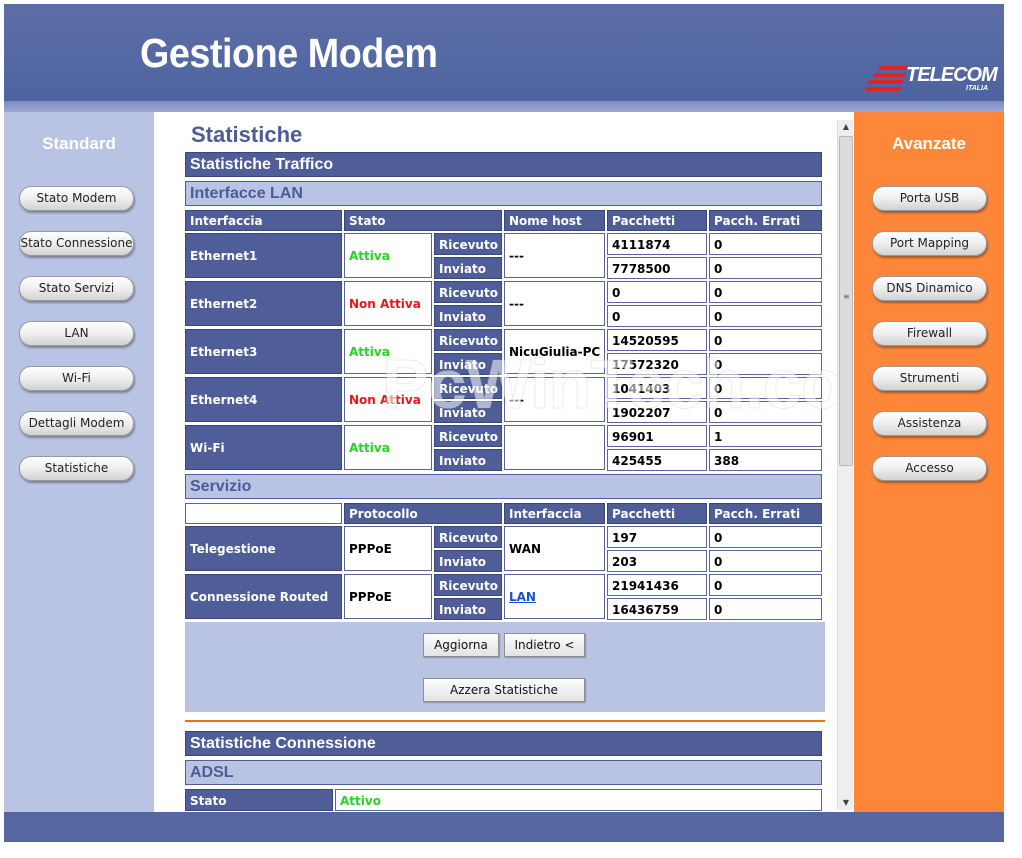 This screenshot has width=1022, height=858. What do you see at coordinates (765, 436) in the screenshot?
I see `rx-errors: 1` at bounding box center [765, 436].